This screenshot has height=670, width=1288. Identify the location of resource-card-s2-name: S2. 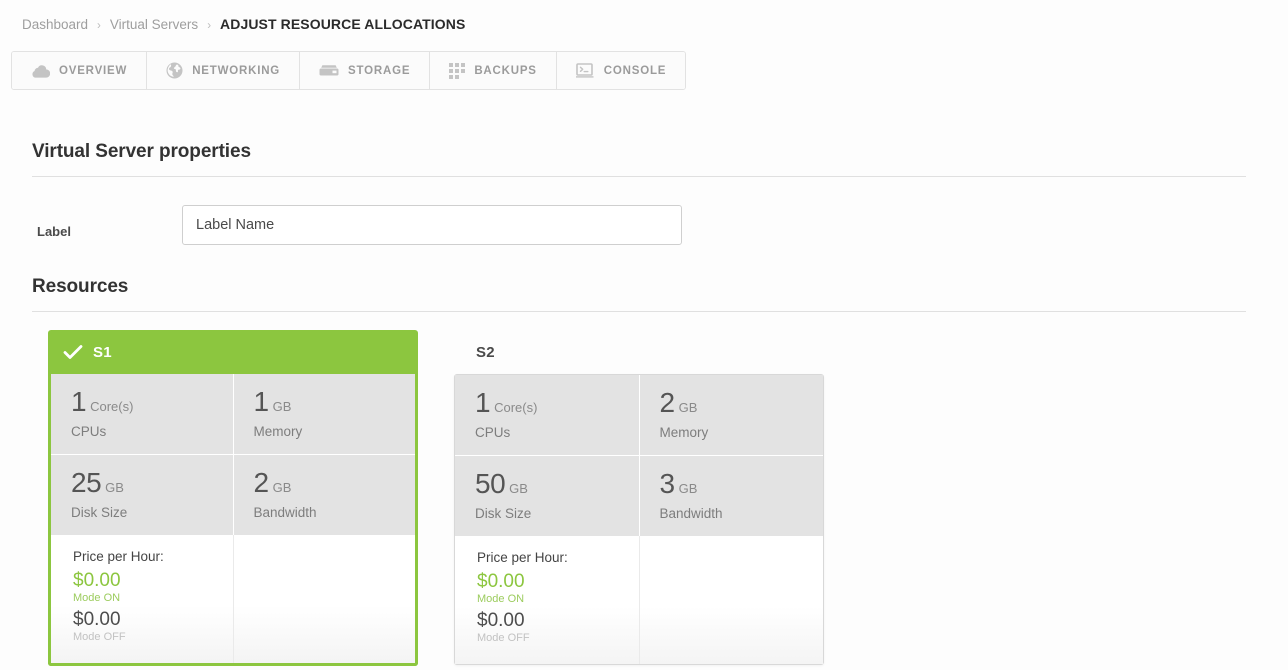
(485, 352).